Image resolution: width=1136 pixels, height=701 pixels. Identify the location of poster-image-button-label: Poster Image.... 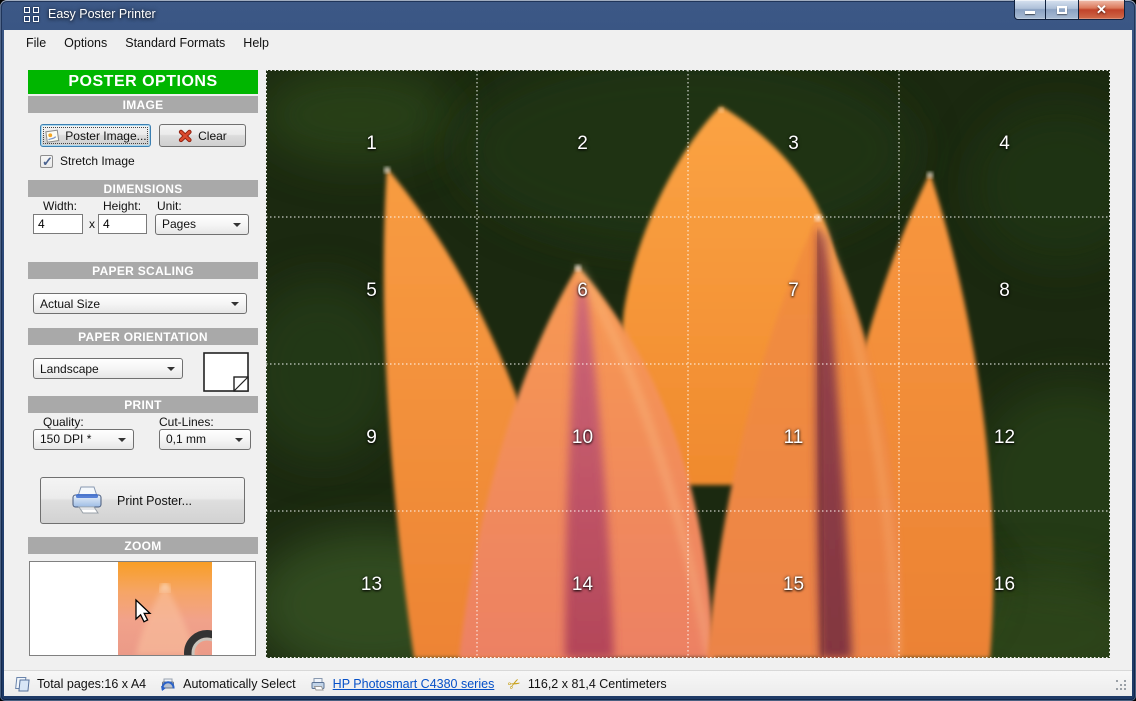
(106, 135).